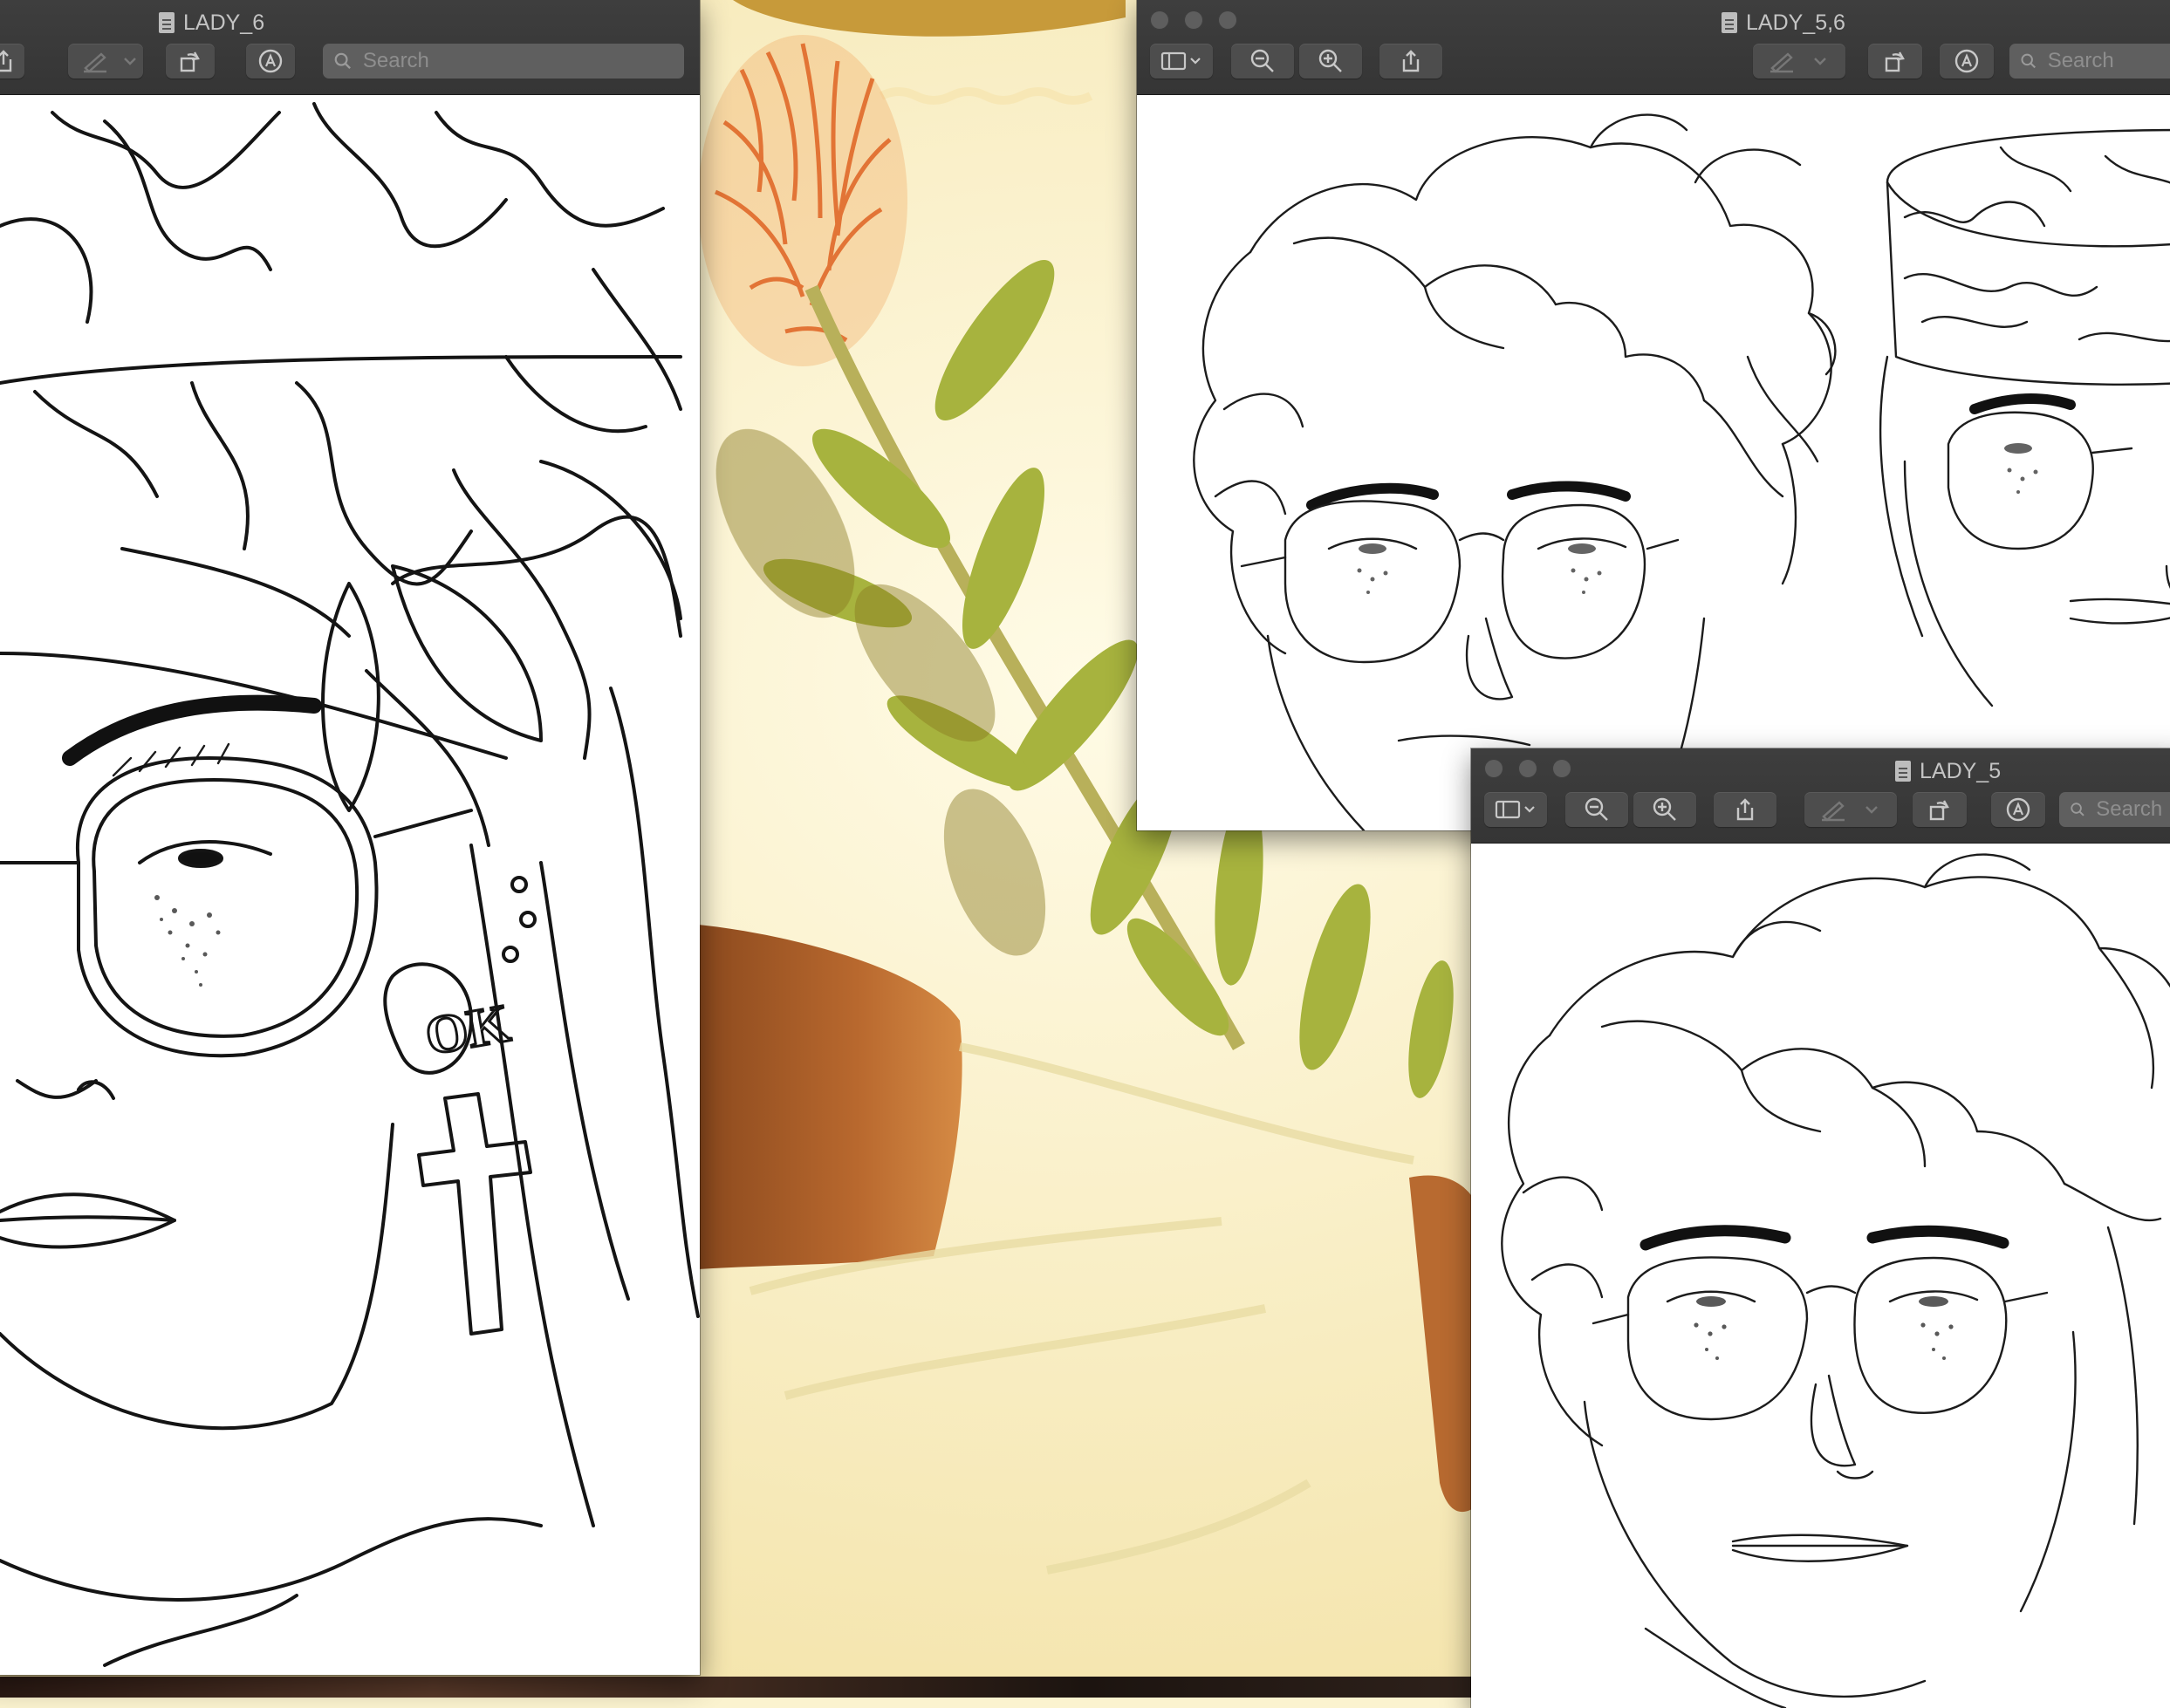  What do you see at coordinates (468, 1030) in the screenshot?
I see `earring-letters: OK` at bounding box center [468, 1030].